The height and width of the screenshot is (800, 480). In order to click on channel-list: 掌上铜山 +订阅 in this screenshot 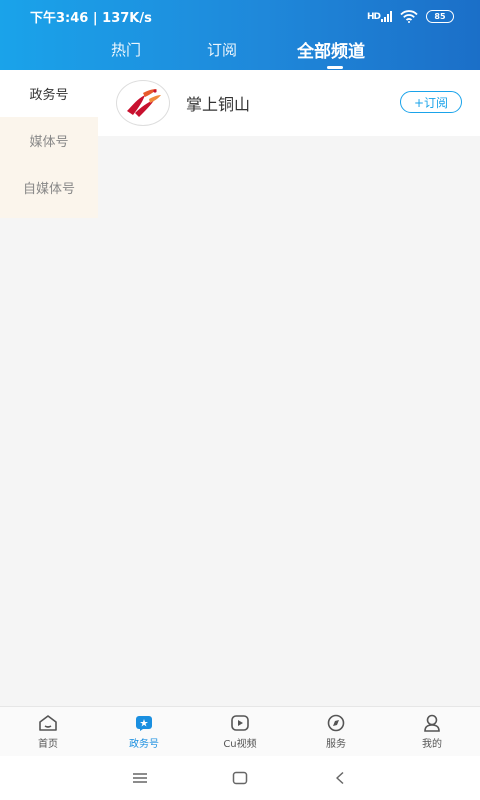, I will do `click(289, 103)`.